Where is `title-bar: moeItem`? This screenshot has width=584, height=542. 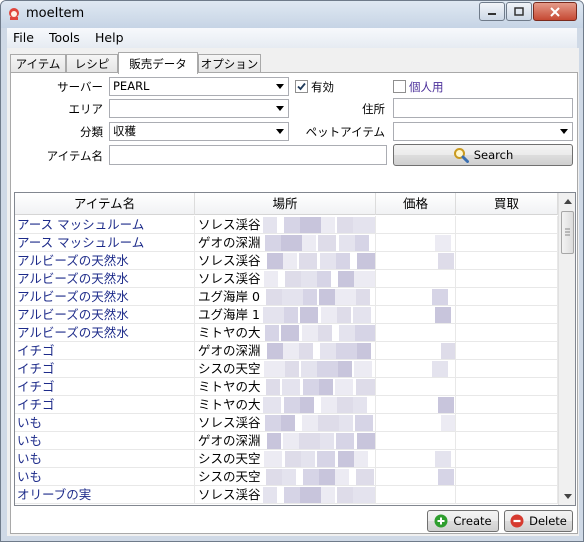
title-bar: moeItem is located at coordinates (292, 14).